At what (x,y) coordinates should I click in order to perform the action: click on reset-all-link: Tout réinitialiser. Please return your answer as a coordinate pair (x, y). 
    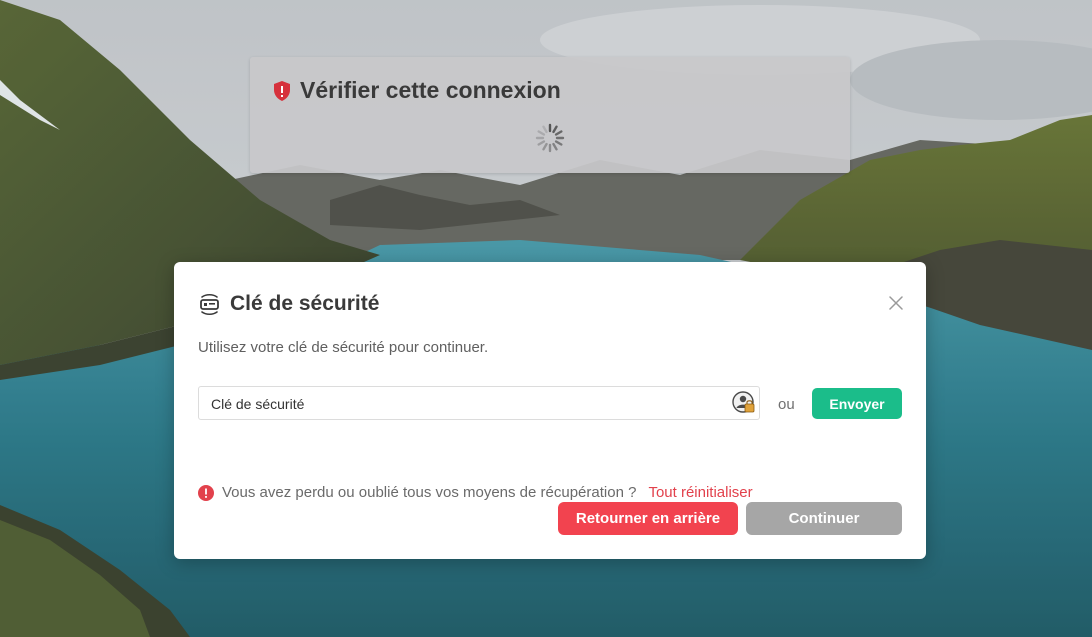
    Looking at the image, I should click on (700, 492).